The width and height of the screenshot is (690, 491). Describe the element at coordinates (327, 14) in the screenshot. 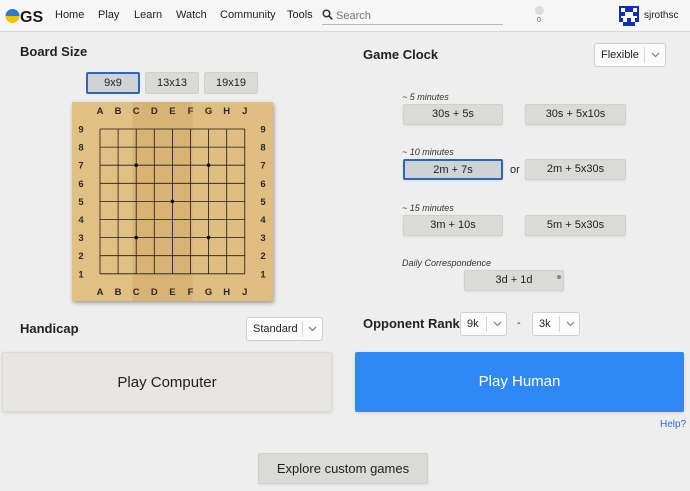

I see `search-icon` at that location.